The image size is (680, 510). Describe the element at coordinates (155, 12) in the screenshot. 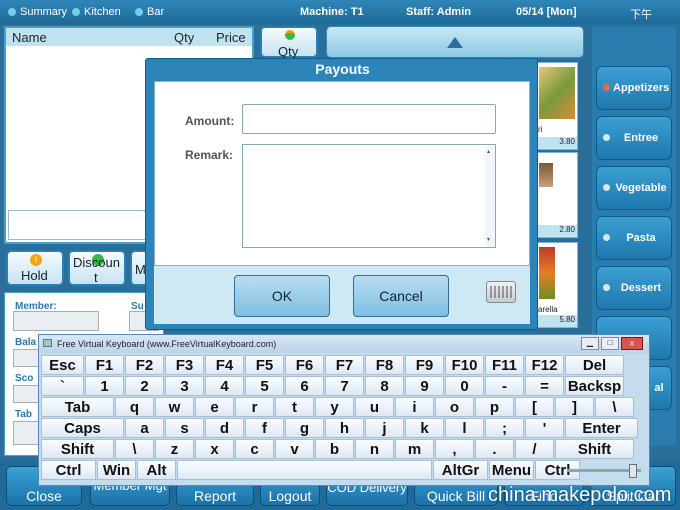

I see `bar-tab: Bar` at that location.